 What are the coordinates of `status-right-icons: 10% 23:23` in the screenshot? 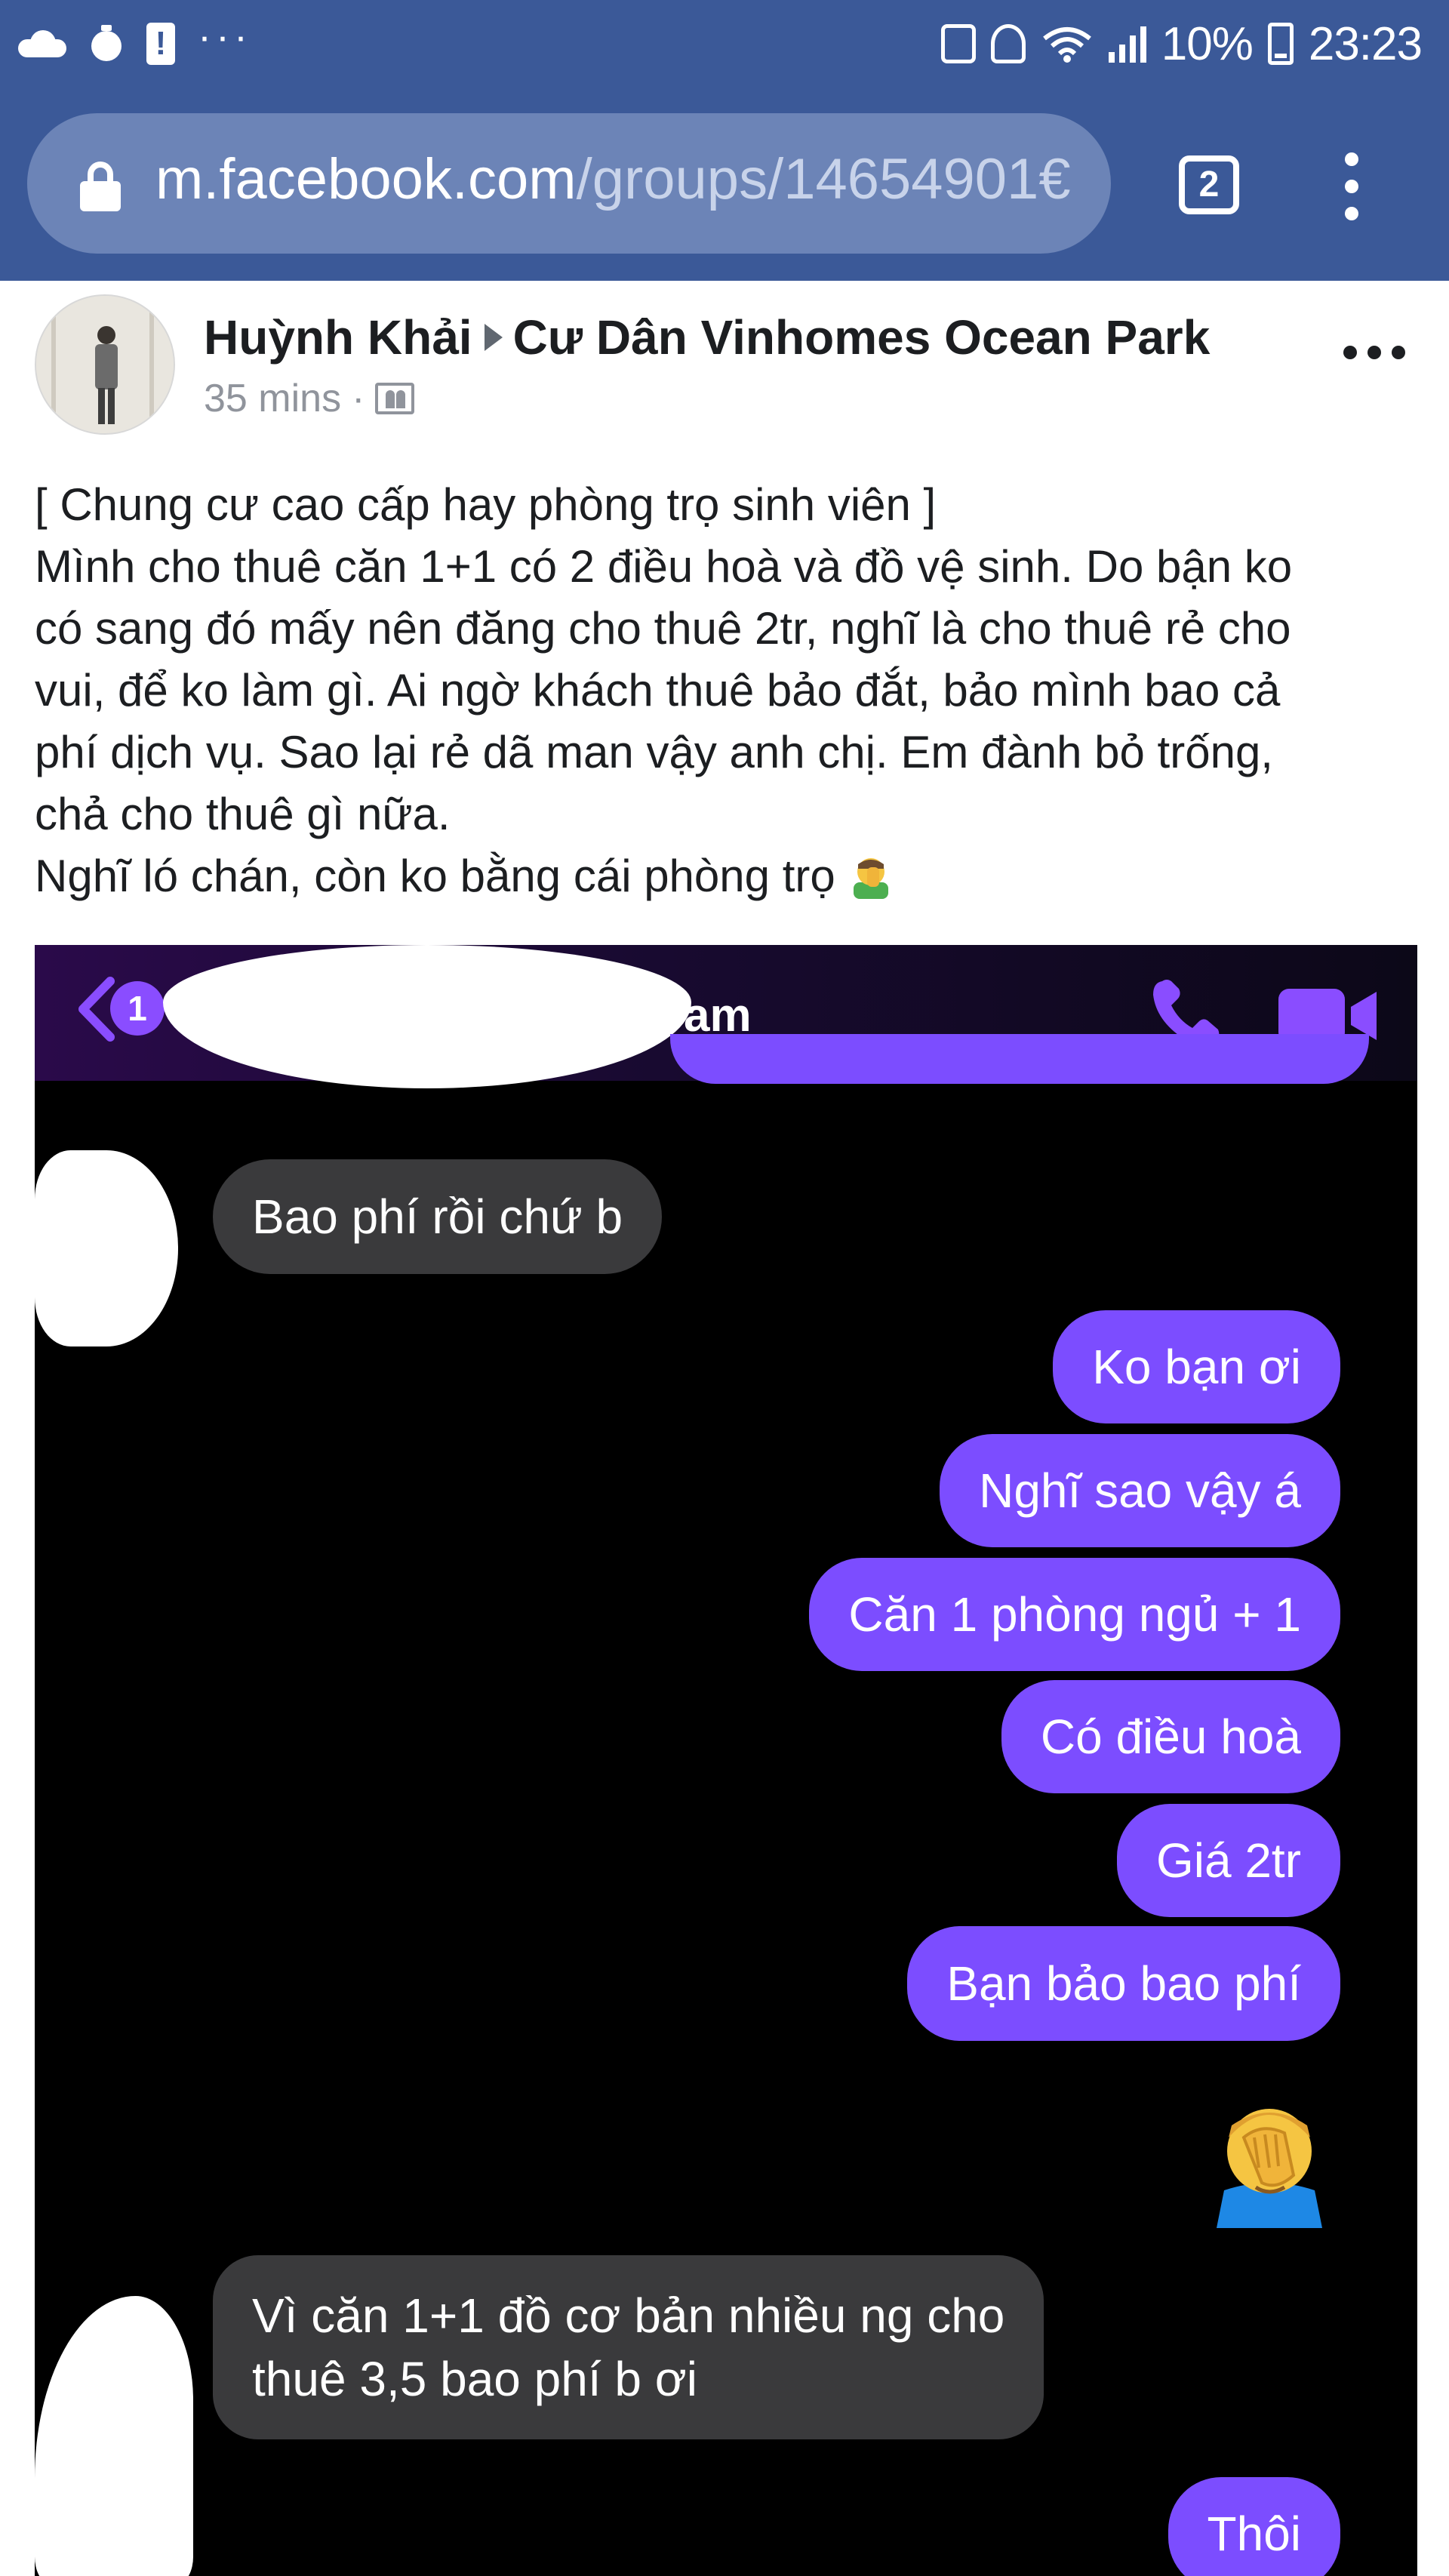 It's located at (1181, 44).